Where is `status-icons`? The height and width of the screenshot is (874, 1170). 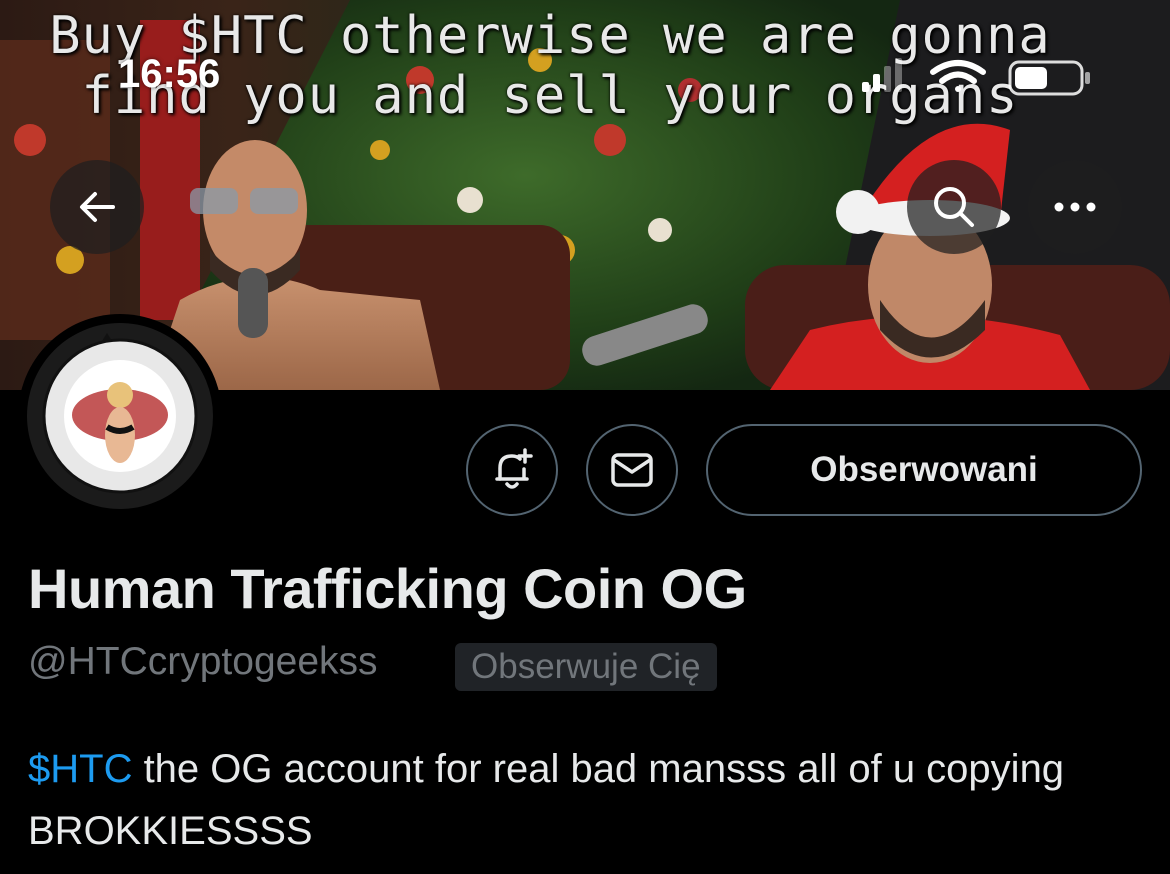
status-icons is located at coordinates (976, 77).